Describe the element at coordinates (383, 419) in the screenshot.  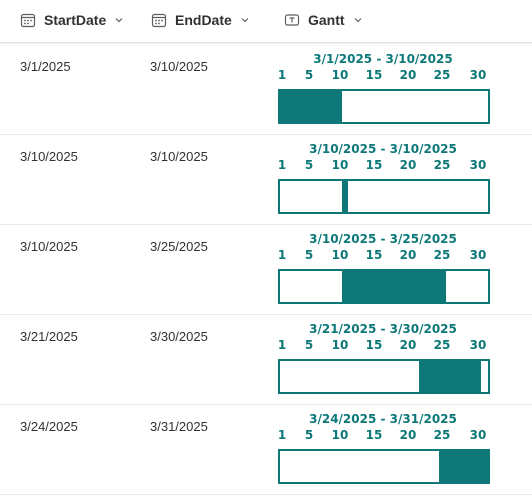
I see `gantt-range-label: 3/24/2025 - 3/31/2025` at that location.